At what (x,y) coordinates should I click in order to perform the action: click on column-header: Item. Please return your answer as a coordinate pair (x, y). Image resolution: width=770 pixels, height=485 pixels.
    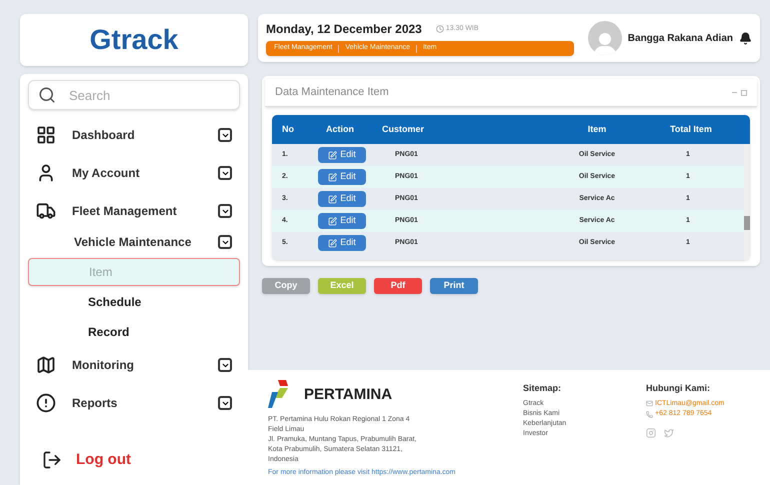
    Looking at the image, I should click on (597, 129).